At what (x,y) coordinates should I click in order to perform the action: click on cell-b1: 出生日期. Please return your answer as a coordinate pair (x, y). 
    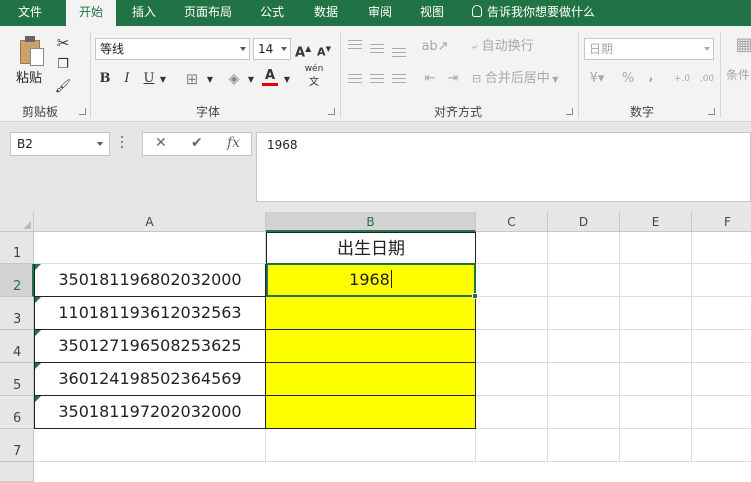
    Looking at the image, I should click on (371, 248).